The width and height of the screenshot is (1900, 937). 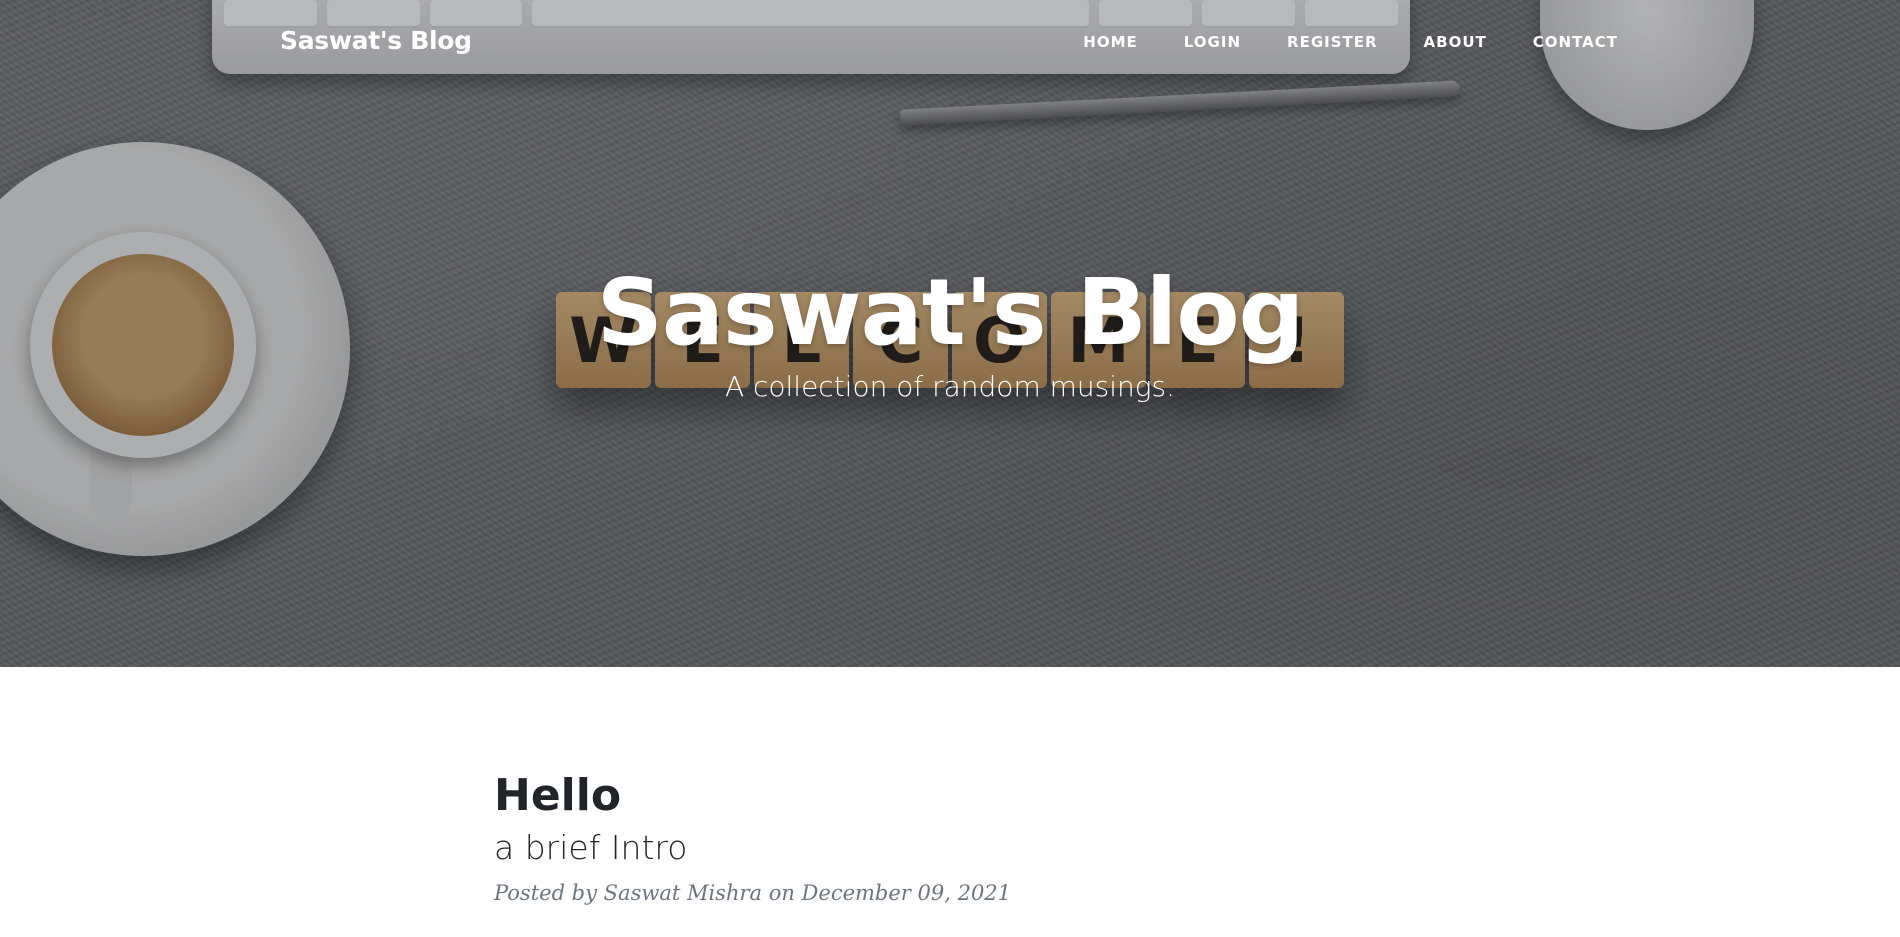 What do you see at coordinates (1212, 42) in the screenshot?
I see `nav-link-login: LOGIN` at bounding box center [1212, 42].